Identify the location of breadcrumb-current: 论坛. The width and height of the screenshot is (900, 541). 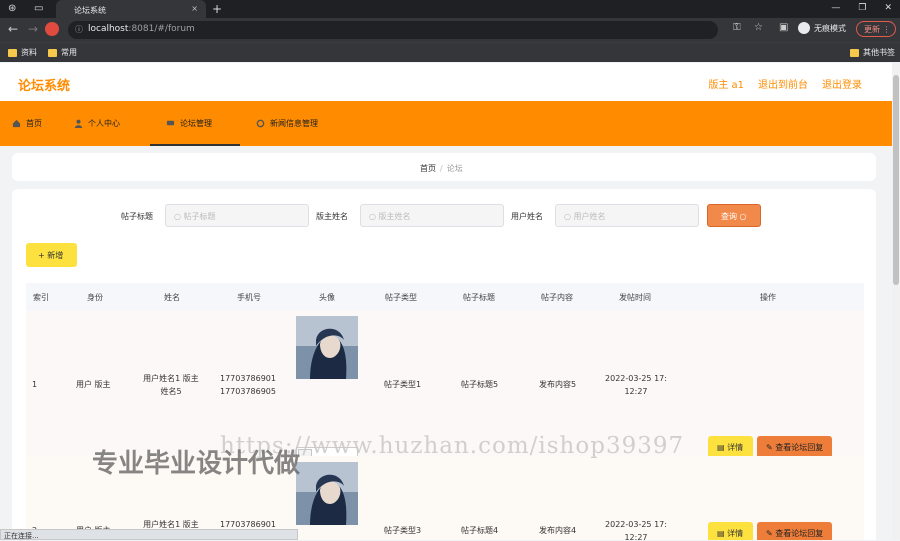
(454, 168).